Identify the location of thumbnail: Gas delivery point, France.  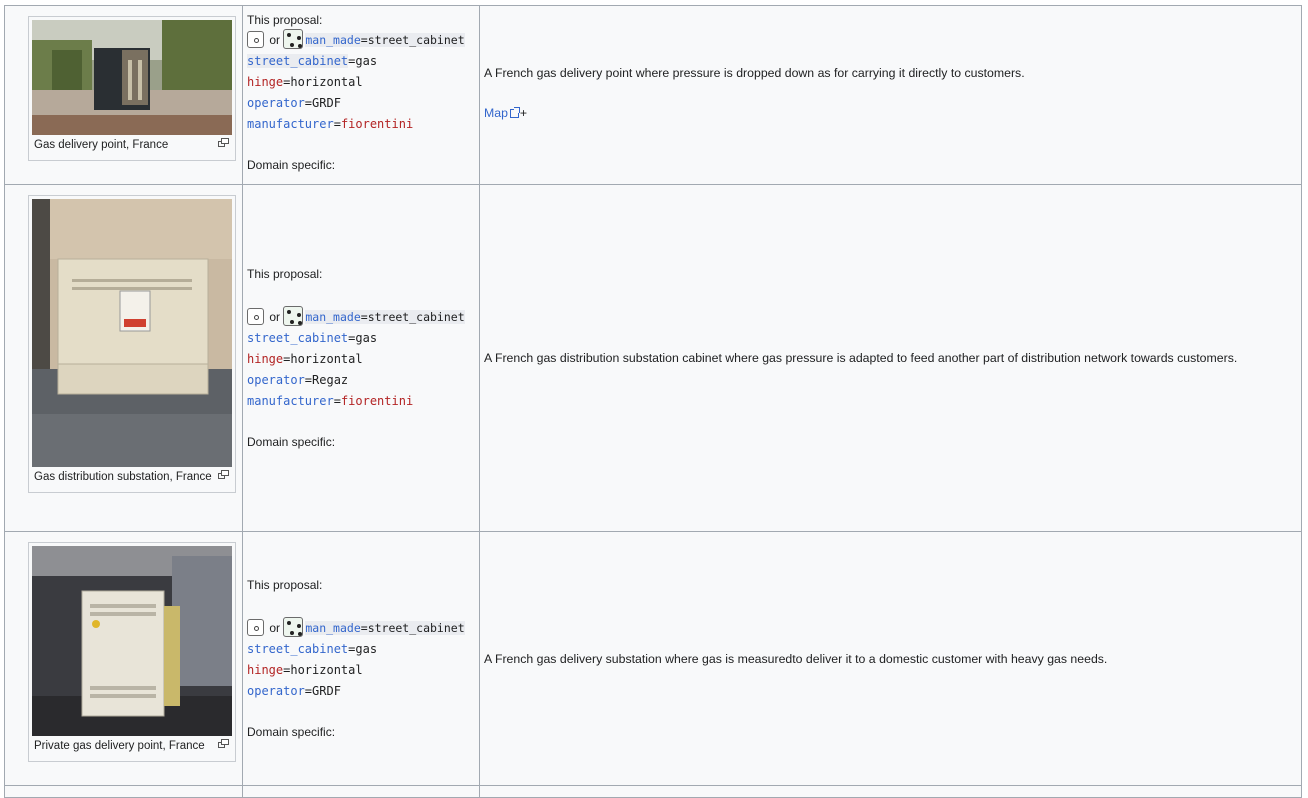
(132, 88).